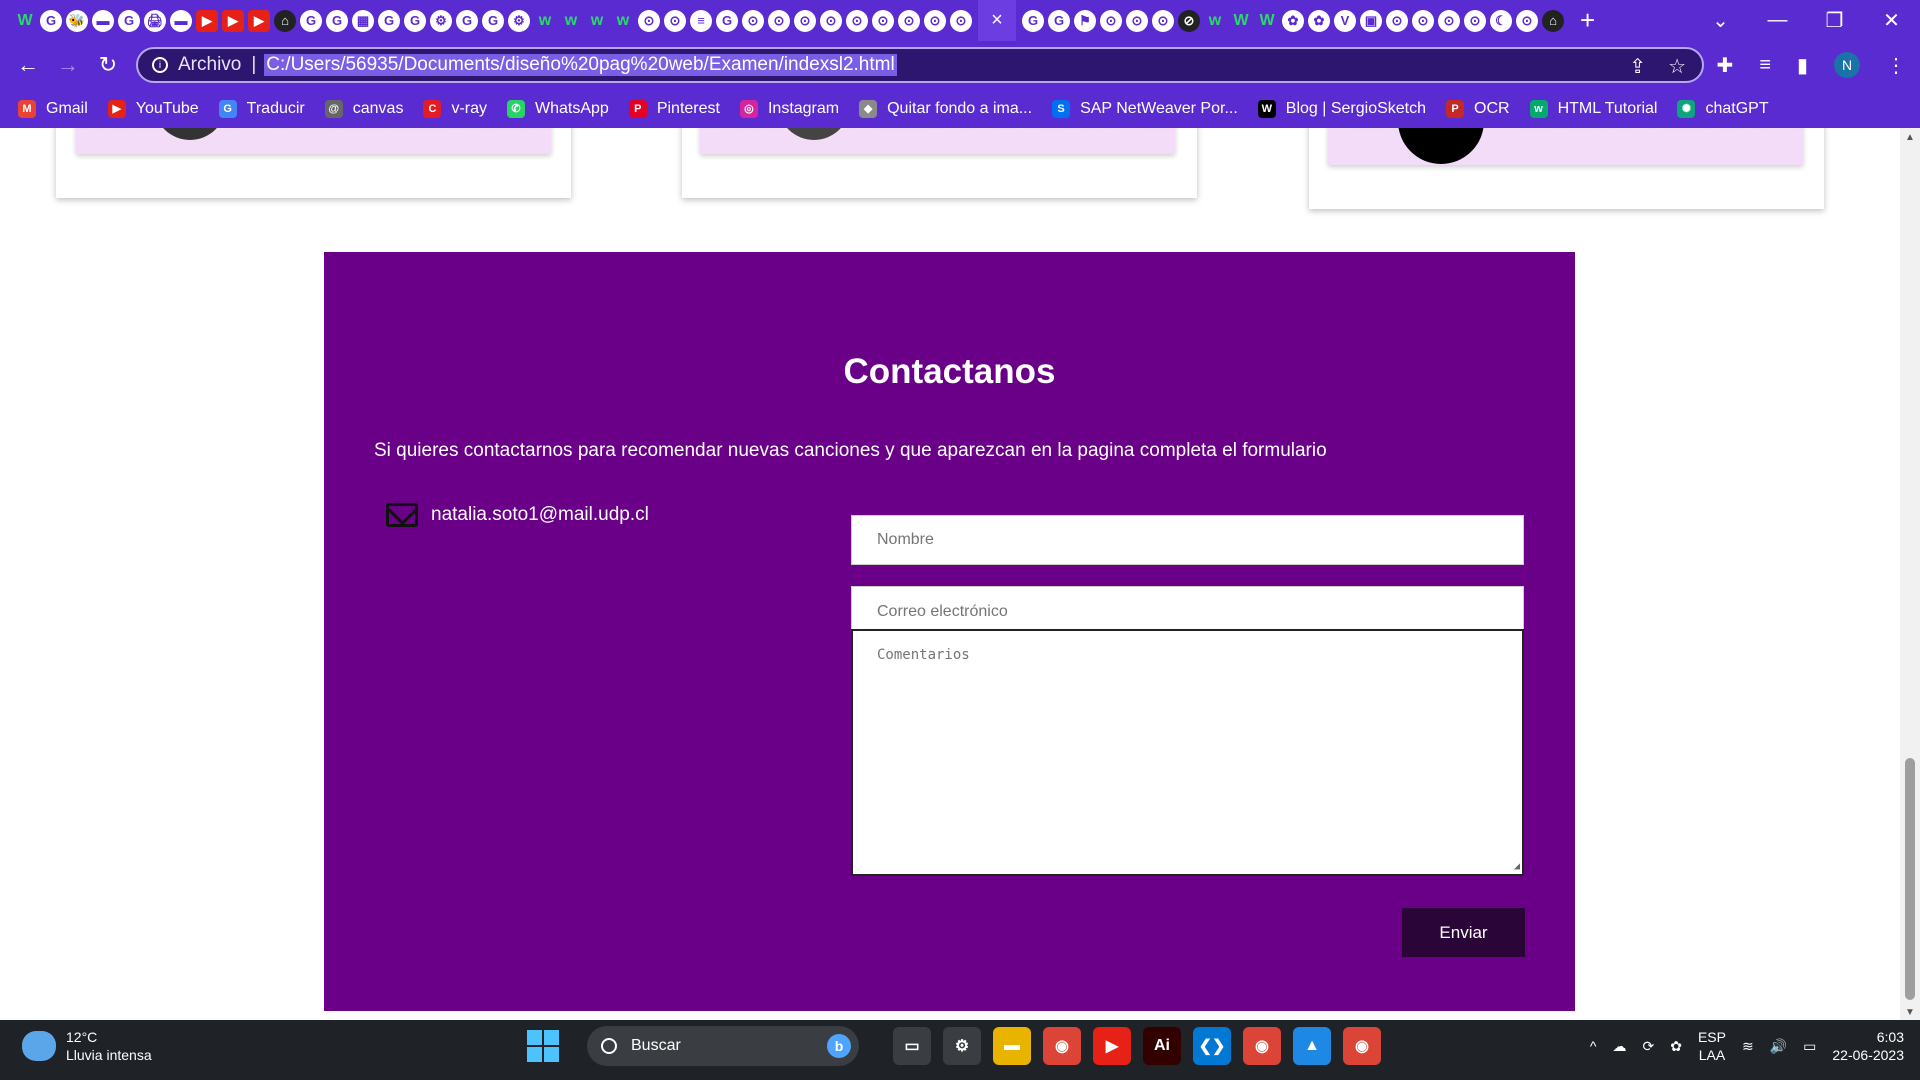  What do you see at coordinates (1910, 1012) in the screenshot?
I see `scroll-down-icon: ▼` at bounding box center [1910, 1012].